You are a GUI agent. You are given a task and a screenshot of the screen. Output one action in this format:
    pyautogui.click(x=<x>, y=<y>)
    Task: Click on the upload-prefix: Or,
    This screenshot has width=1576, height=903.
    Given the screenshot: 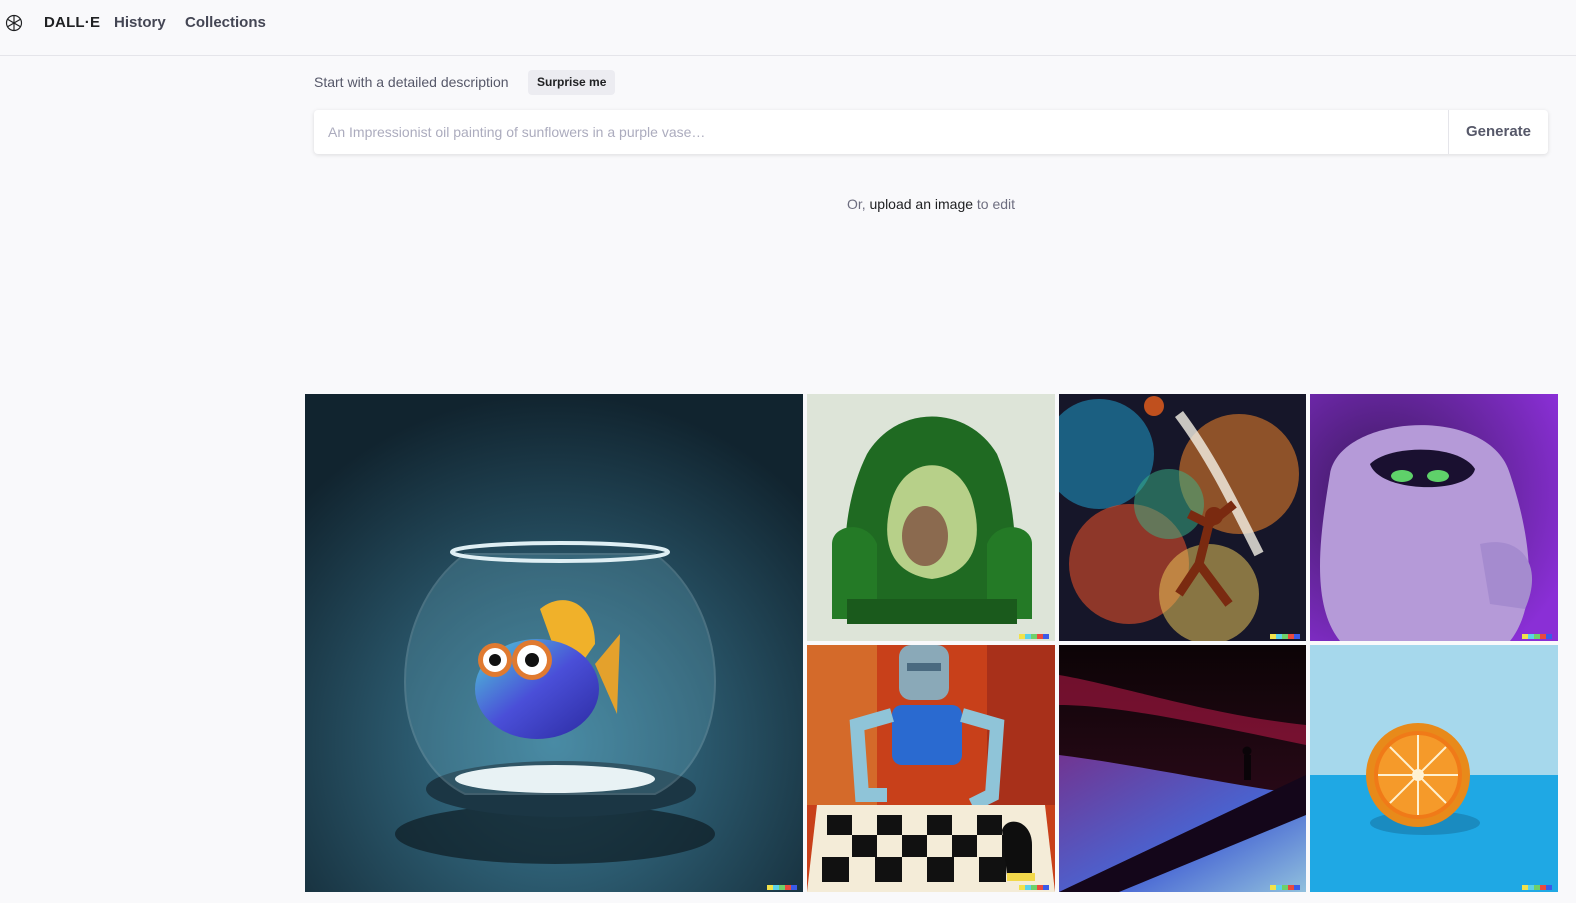 What is the action you would take?
    pyautogui.click(x=858, y=204)
    